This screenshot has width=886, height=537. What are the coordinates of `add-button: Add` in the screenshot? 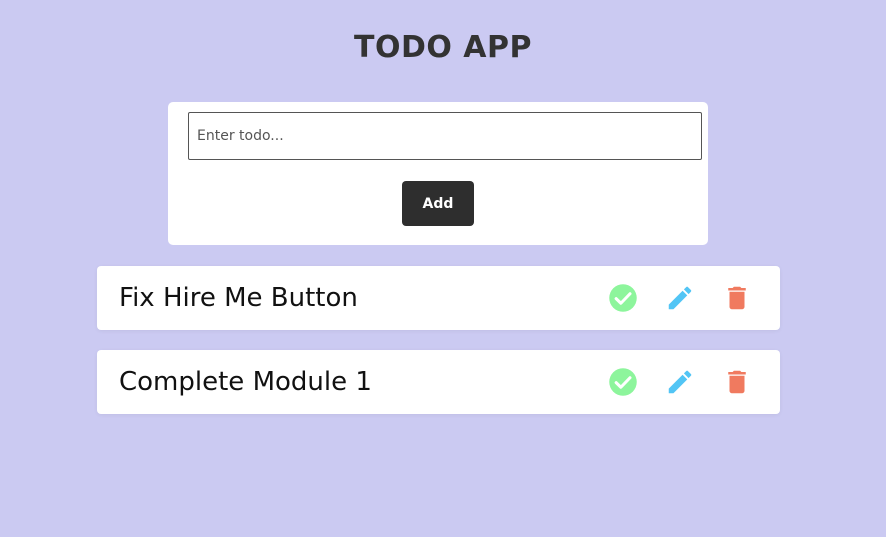 It's located at (438, 203).